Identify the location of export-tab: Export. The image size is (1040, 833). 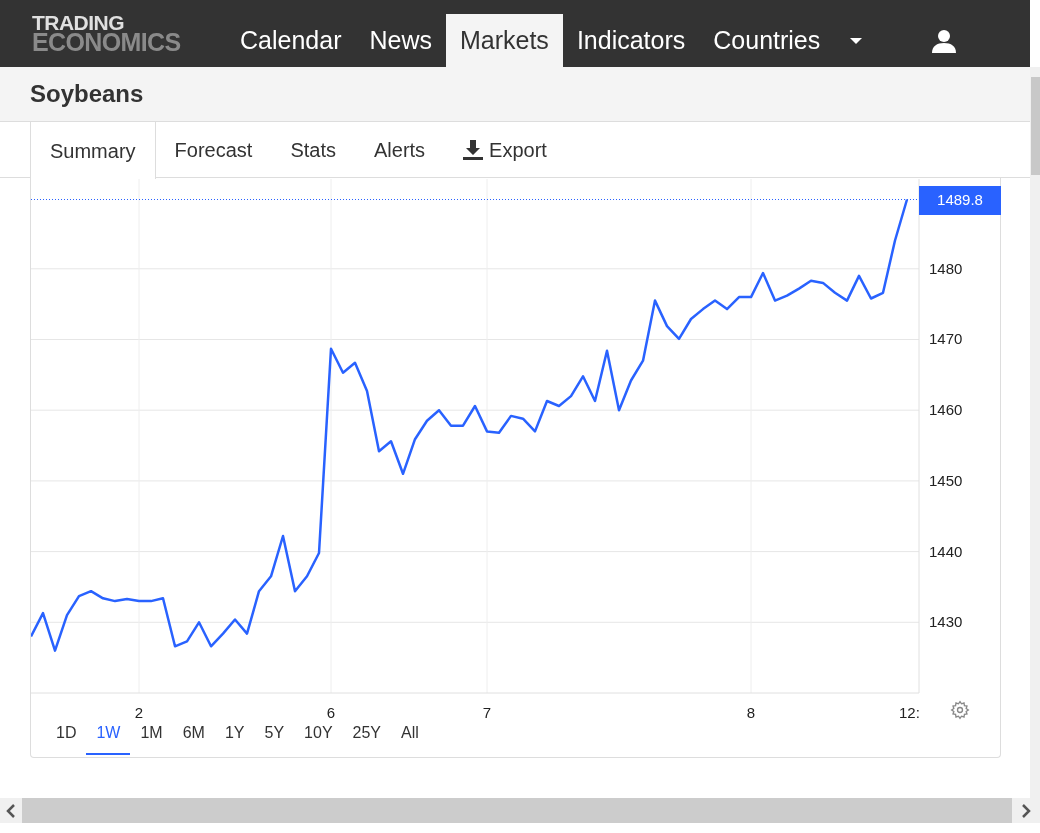
(505, 150).